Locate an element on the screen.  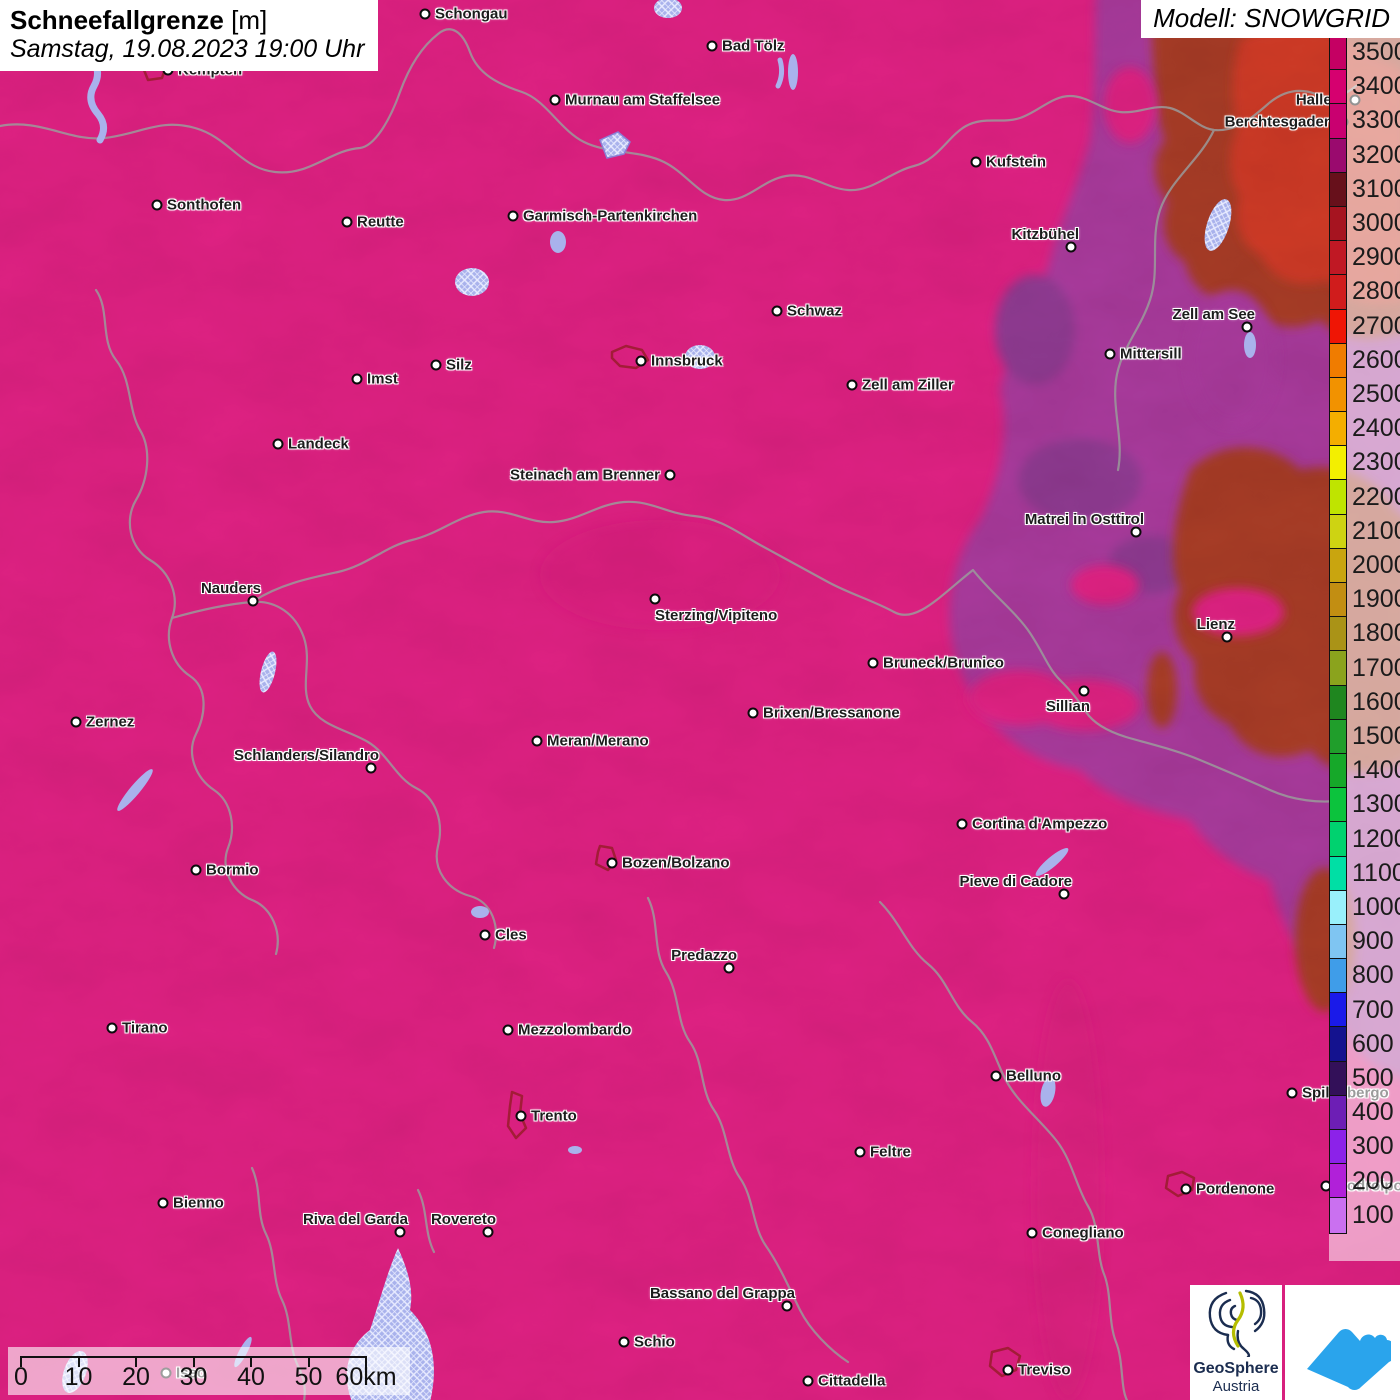
city-label: Meran/Merano is located at coordinates (598, 741).